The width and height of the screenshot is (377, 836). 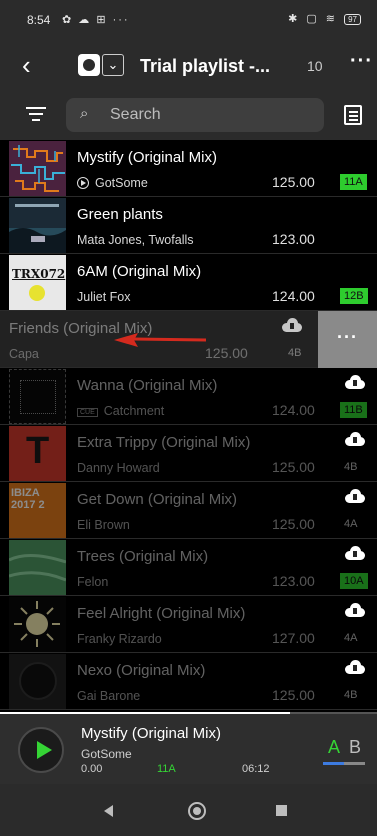 What do you see at coordinates (41, 750) in the screenshot?
I see `play-button` at bounding box center [41, 750].